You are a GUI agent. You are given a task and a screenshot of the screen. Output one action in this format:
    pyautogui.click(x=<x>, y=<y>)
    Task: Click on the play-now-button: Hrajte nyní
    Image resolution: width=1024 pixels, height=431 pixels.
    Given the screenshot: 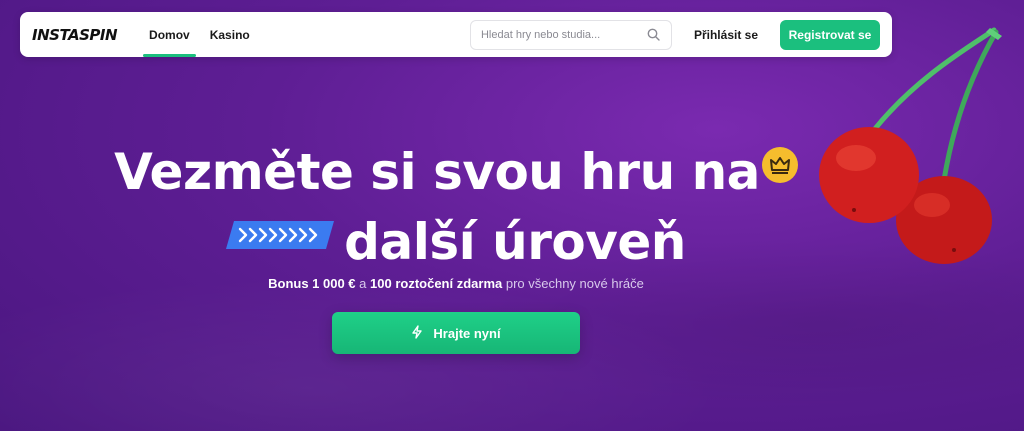 What is the action you would take?
    pyautogui.click(x=456, y=333)
    